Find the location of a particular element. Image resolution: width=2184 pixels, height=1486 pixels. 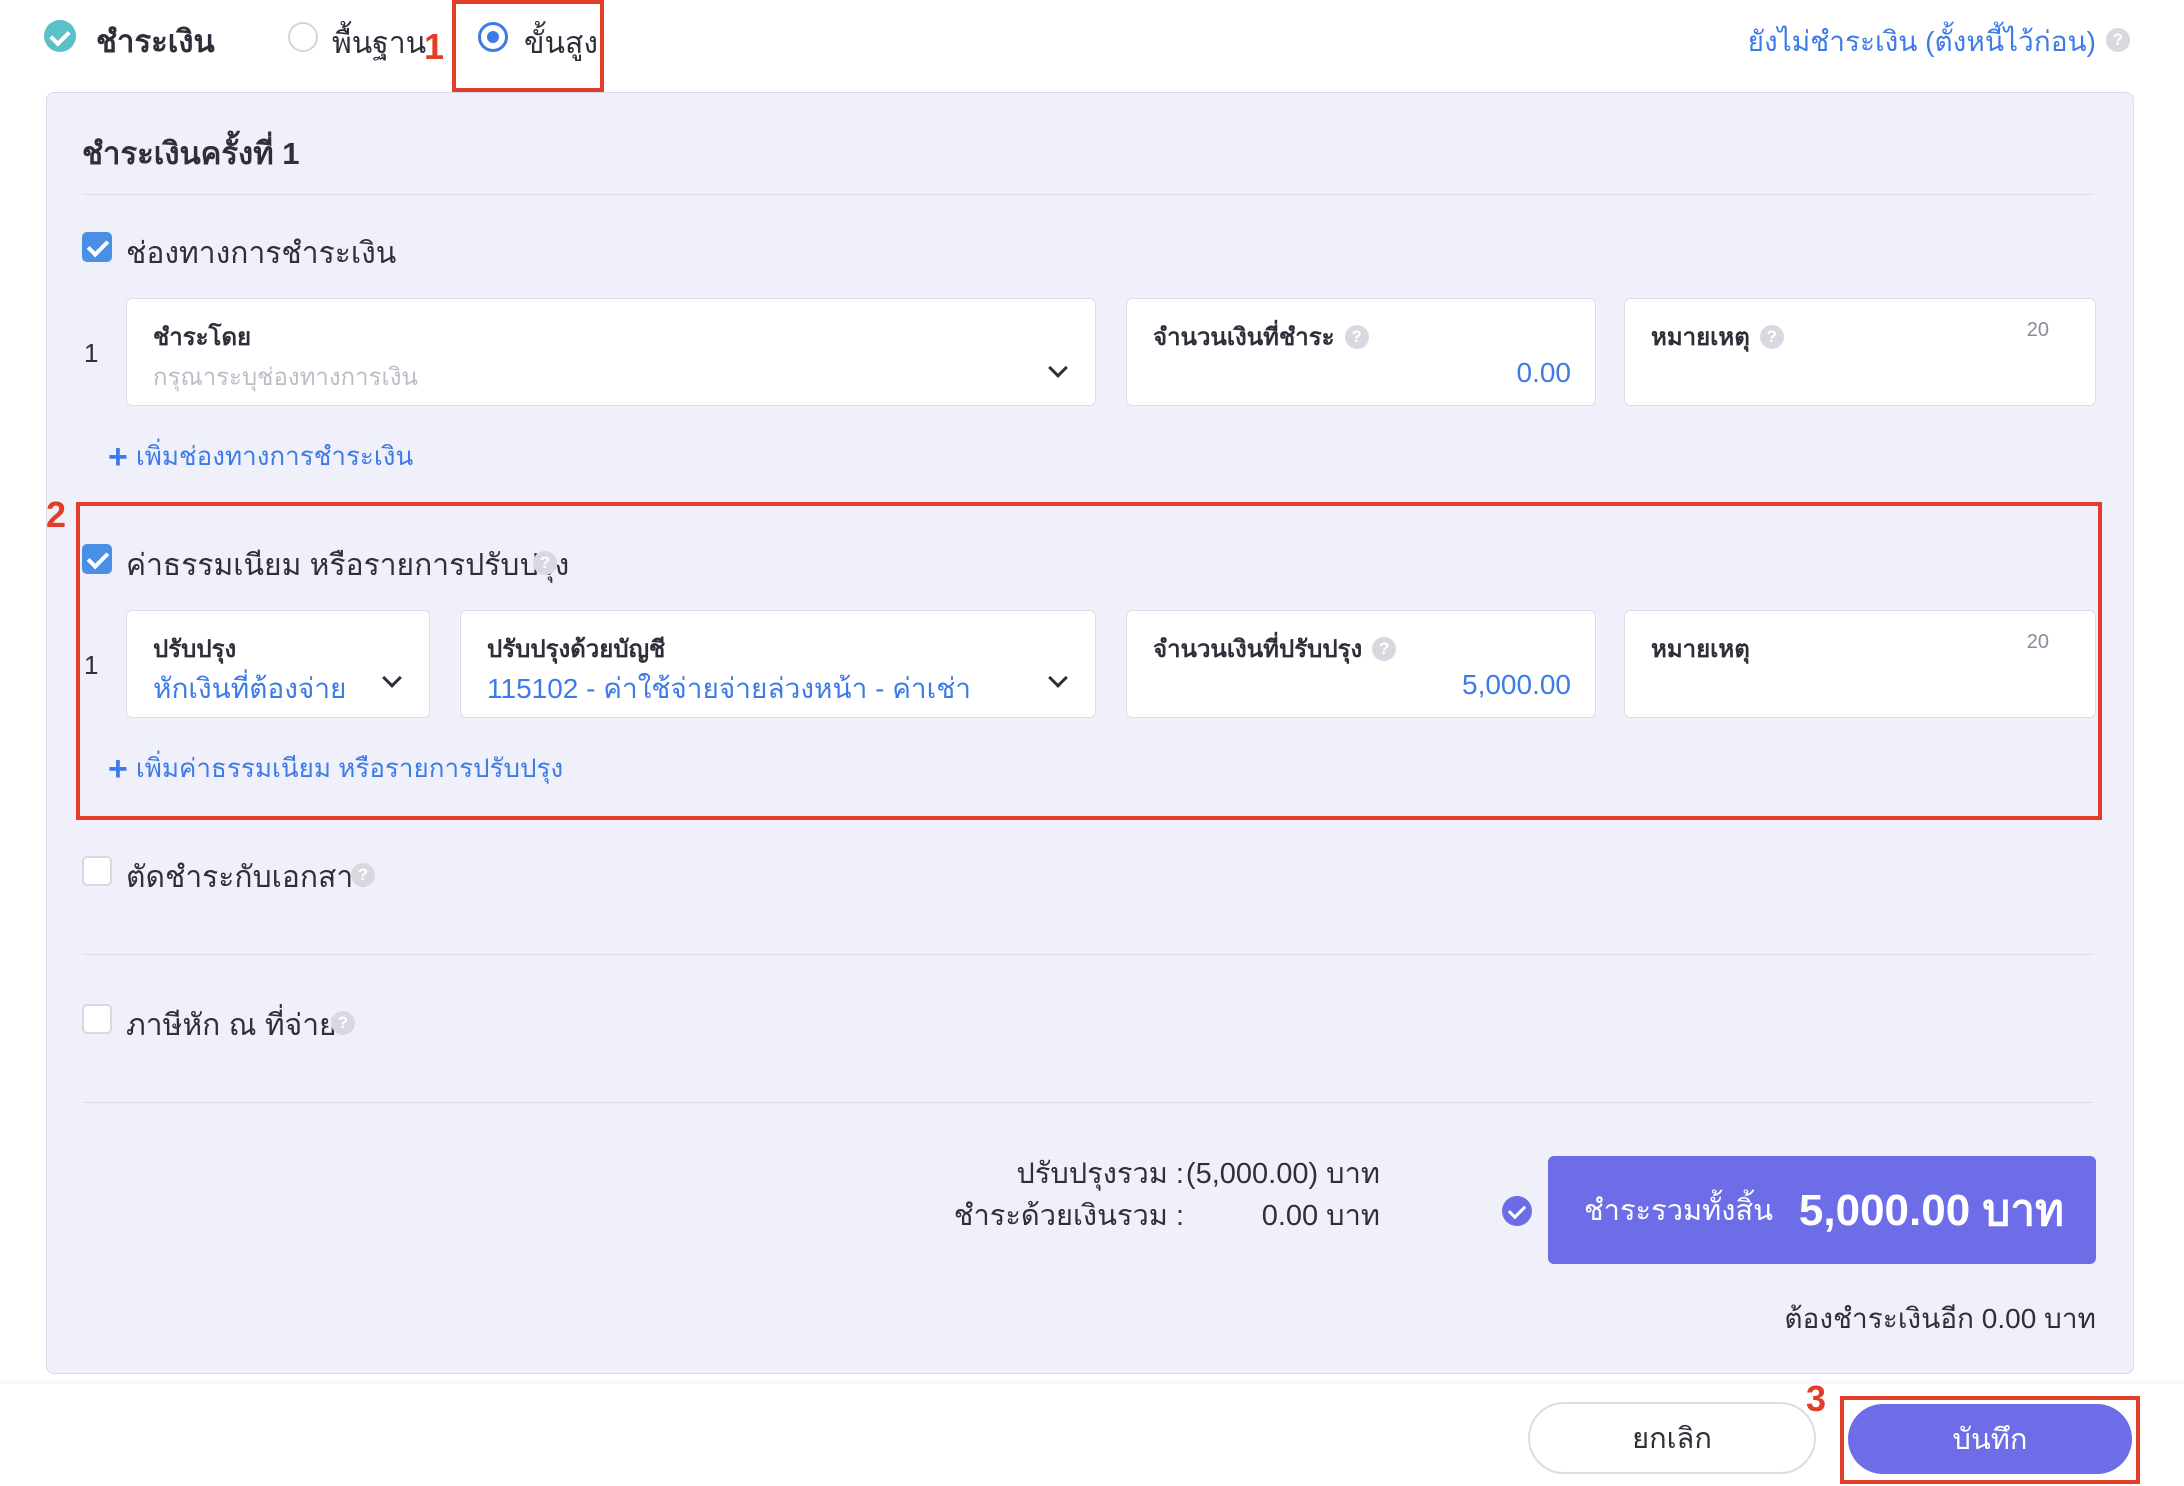

adjust-total-value: (5,000.00) บาท is located at coordinates (1282, 1174).